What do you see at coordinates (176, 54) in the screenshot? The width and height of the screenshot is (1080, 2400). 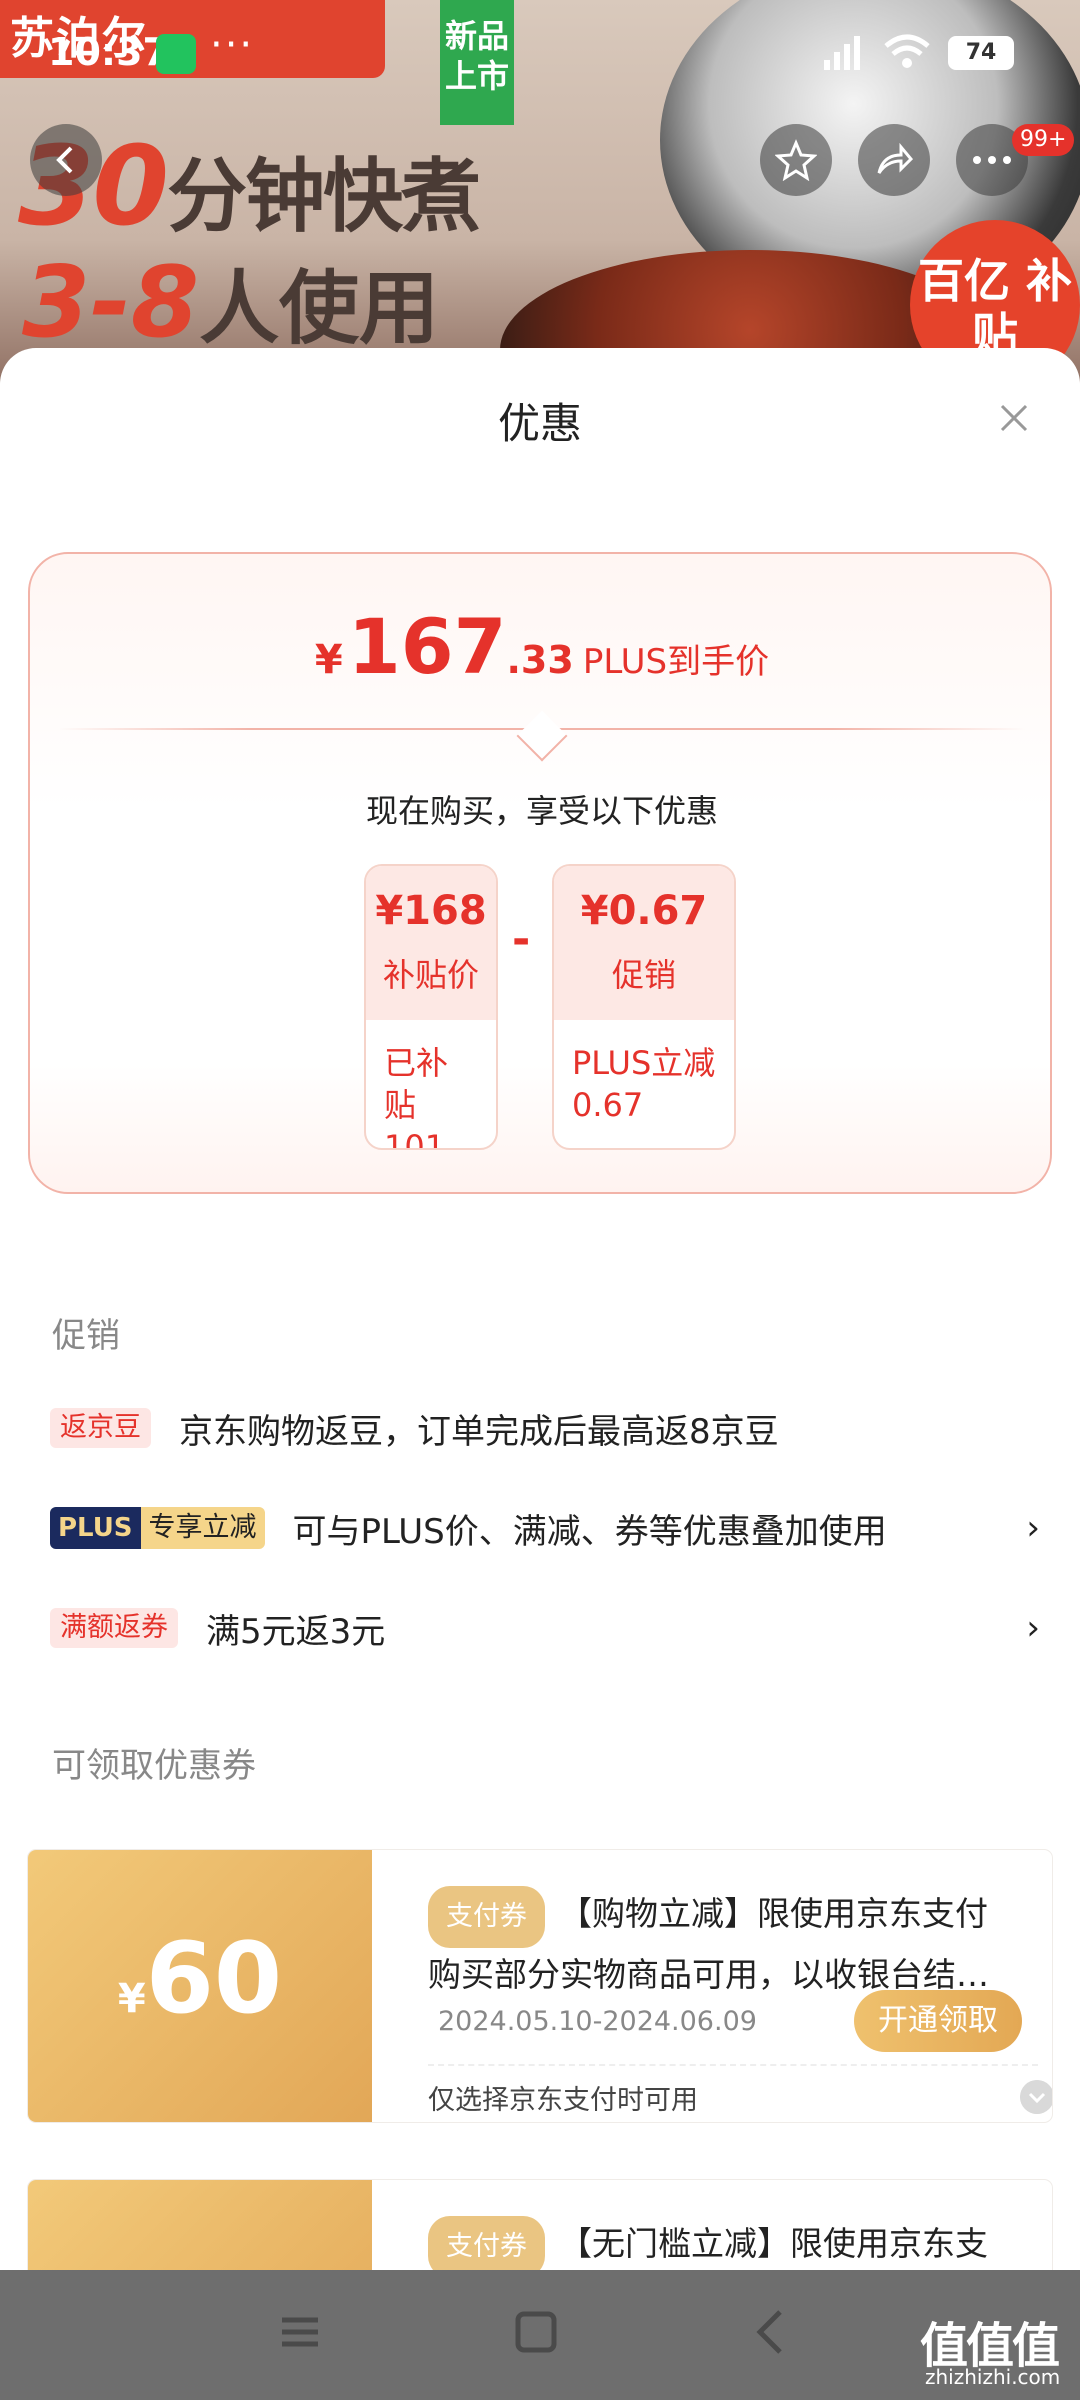 I see `wechat-icon` at bounding box center [176, 54].